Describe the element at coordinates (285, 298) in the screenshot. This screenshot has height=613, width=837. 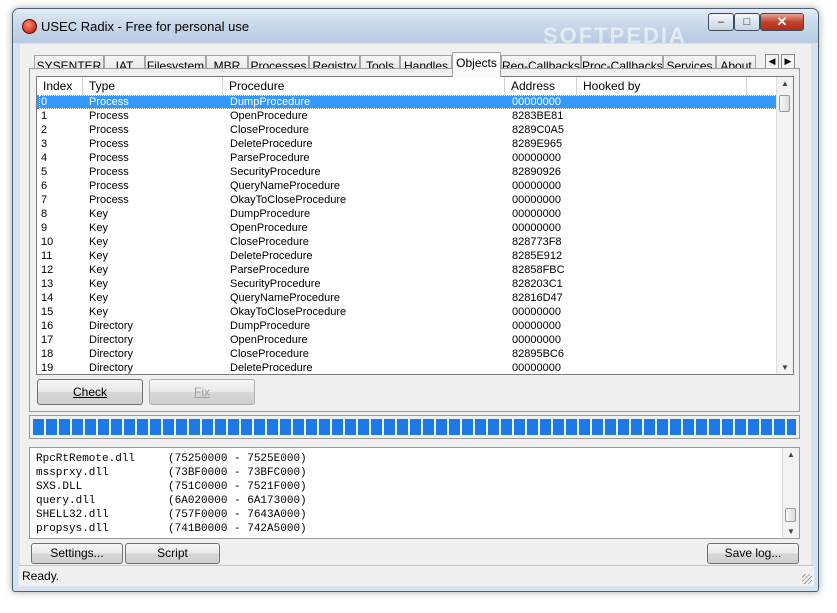
I see `cell-procedure: QueryNameProcedure` at that location.